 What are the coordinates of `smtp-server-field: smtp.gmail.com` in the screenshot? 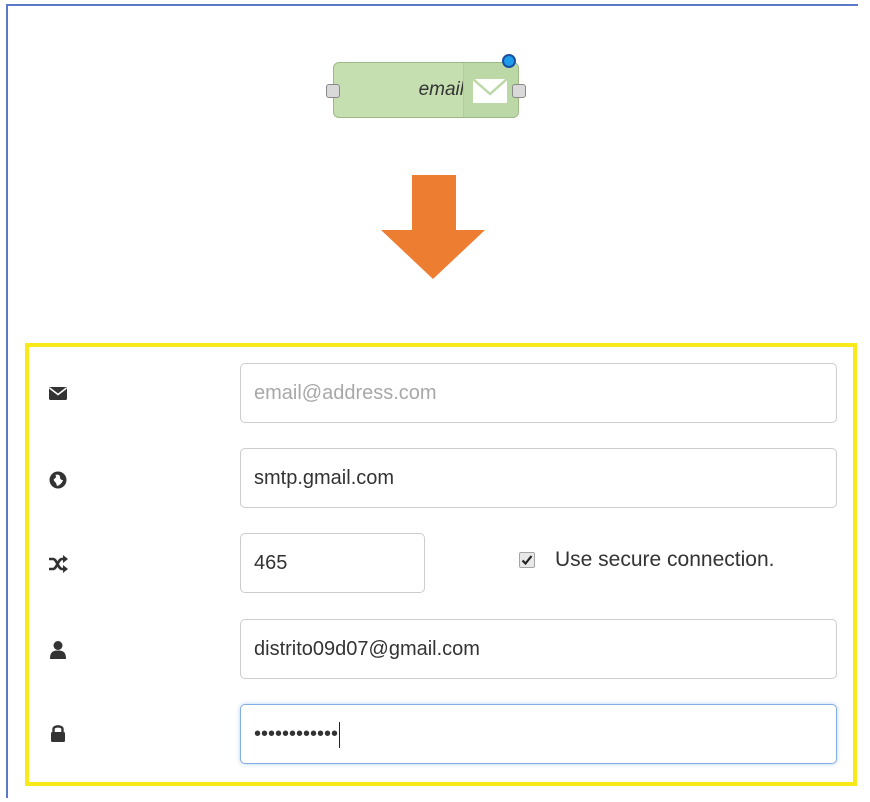 It's located at (538, 478).